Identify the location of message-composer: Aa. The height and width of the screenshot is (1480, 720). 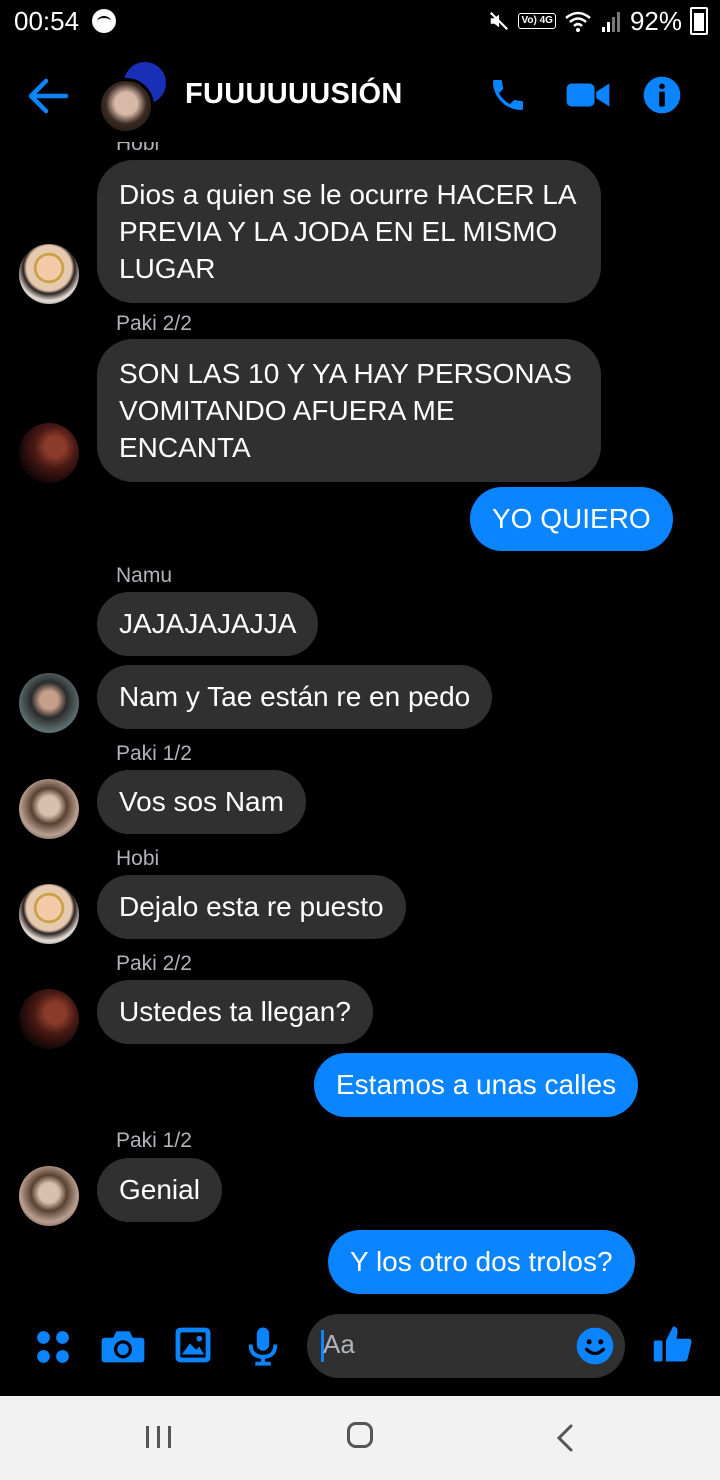
(360, 1350).